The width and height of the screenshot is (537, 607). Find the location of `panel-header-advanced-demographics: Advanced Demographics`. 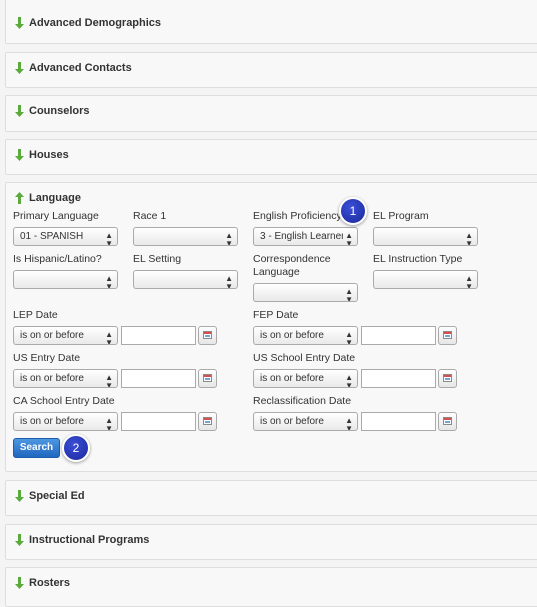

panel-header-advanced-demographics: Advanced Demographics is located at coordinates (88, 23).